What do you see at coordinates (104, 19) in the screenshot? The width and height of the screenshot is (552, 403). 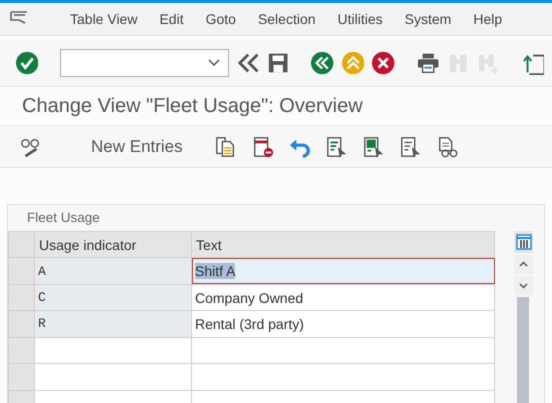 I see `menu-item: Table View` at bounding box center [104, 19].